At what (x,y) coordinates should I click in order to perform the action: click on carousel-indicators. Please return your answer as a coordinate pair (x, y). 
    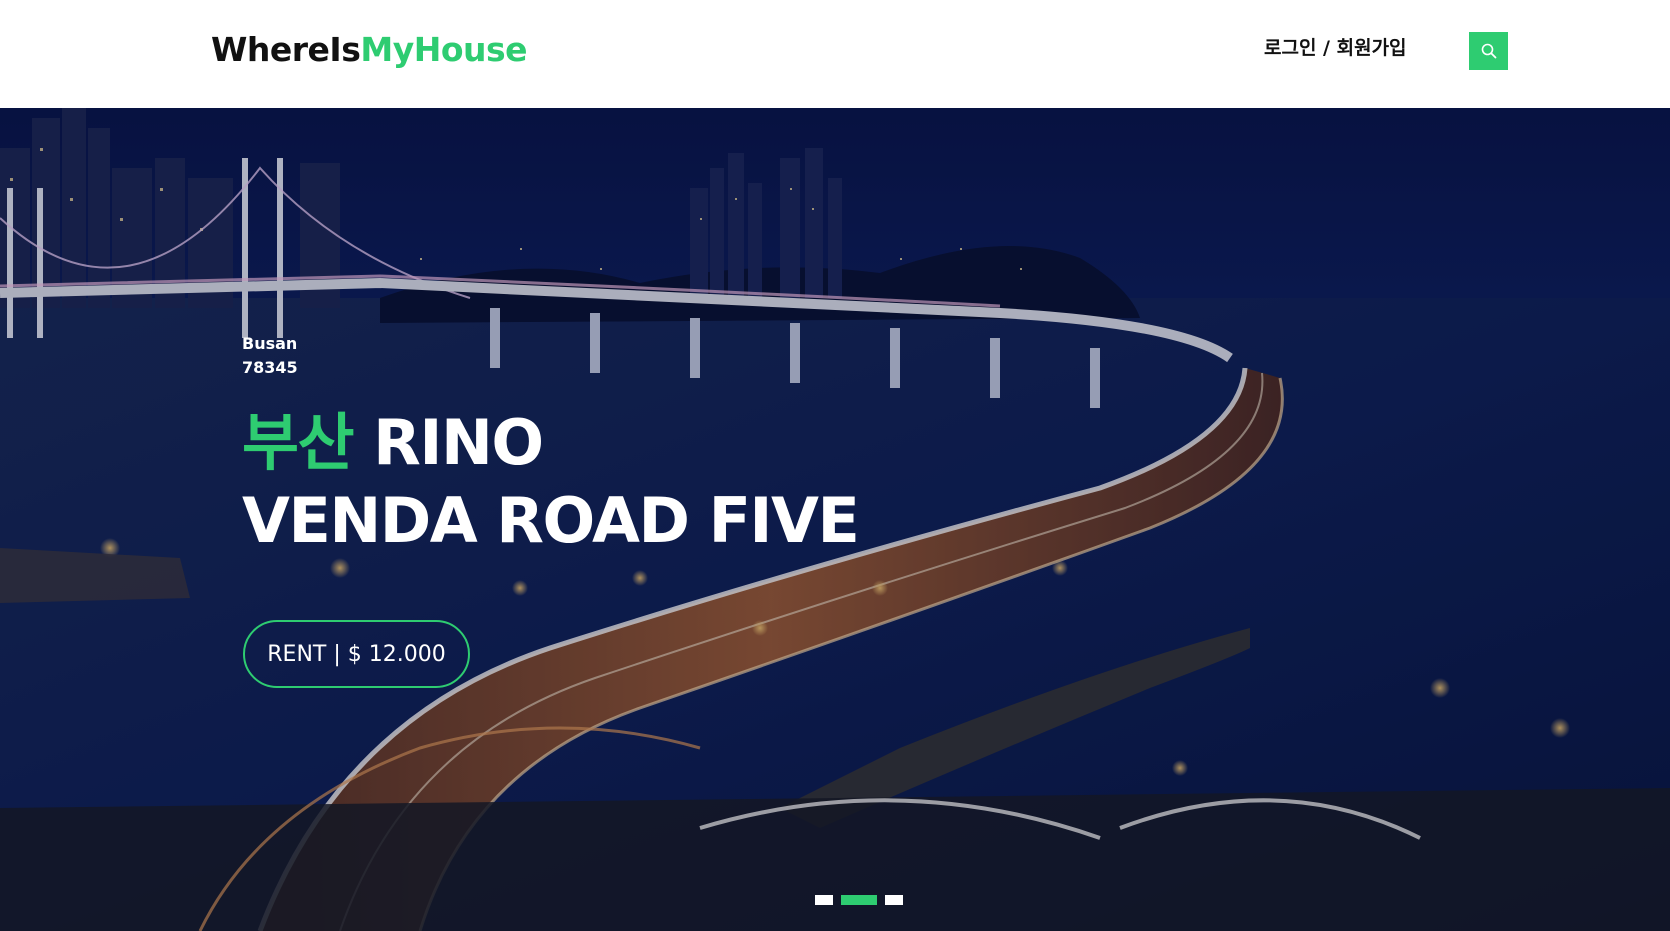
    Looking at the image, I should click on (859, 900).